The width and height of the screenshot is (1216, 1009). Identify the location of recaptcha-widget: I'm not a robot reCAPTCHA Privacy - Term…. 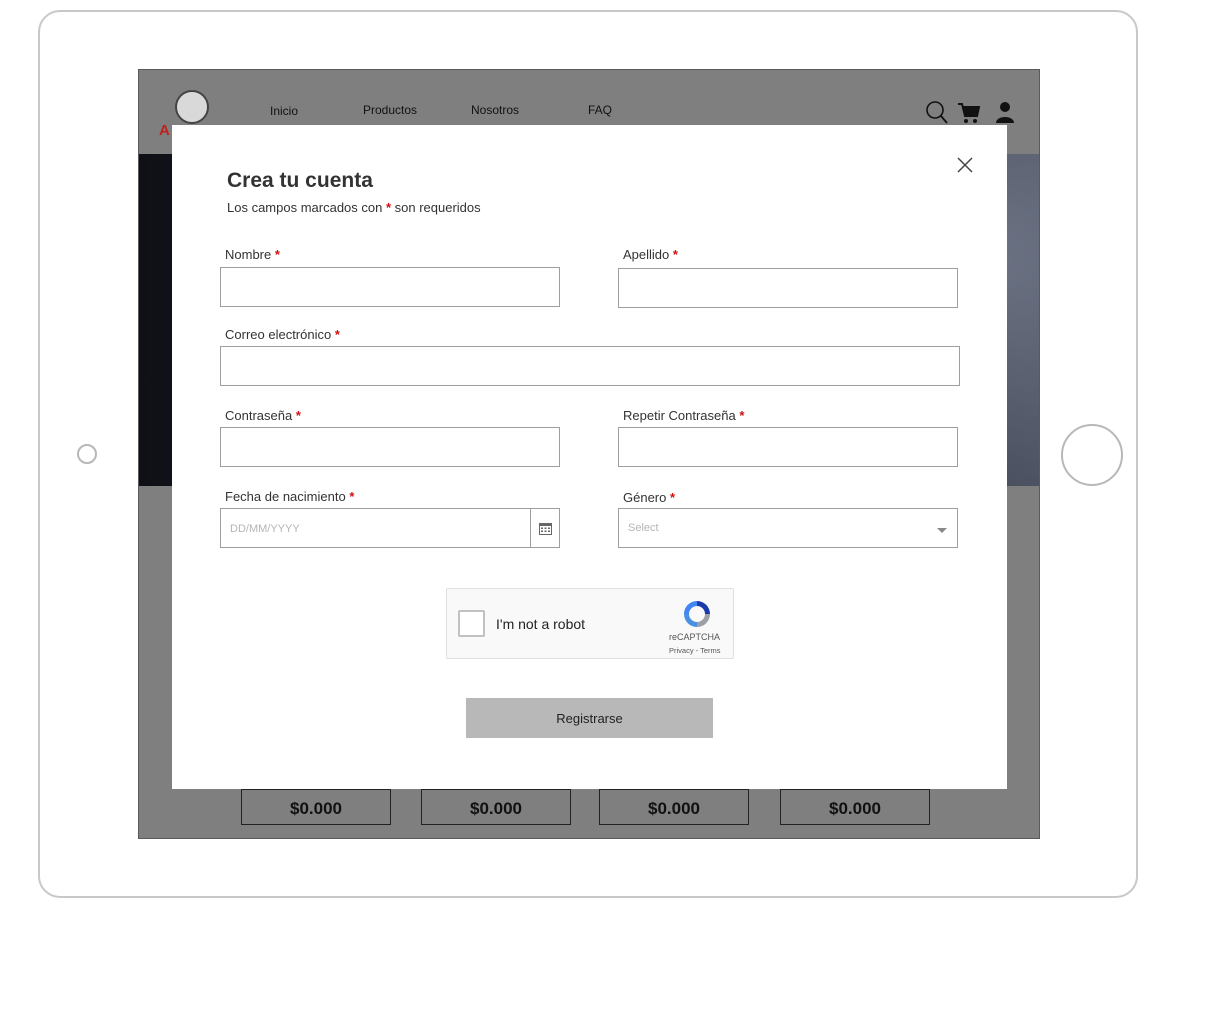
(590, 623).